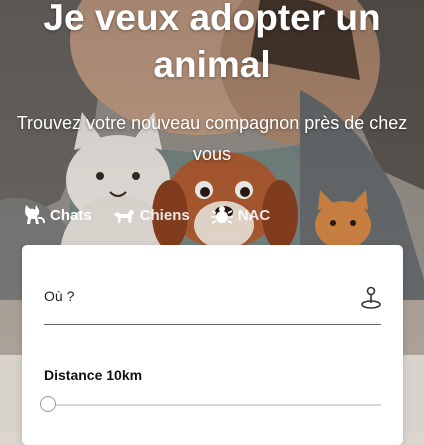  I want to click on tab-chiens: Chiens, so click(151, 215).